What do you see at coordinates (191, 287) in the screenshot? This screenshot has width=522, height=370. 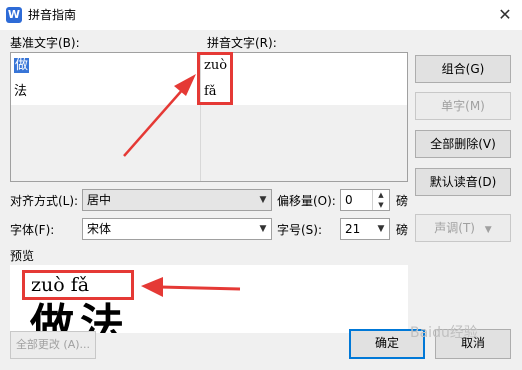 I see `arrow-to-preview-icon` at bounding box center [191, 287].